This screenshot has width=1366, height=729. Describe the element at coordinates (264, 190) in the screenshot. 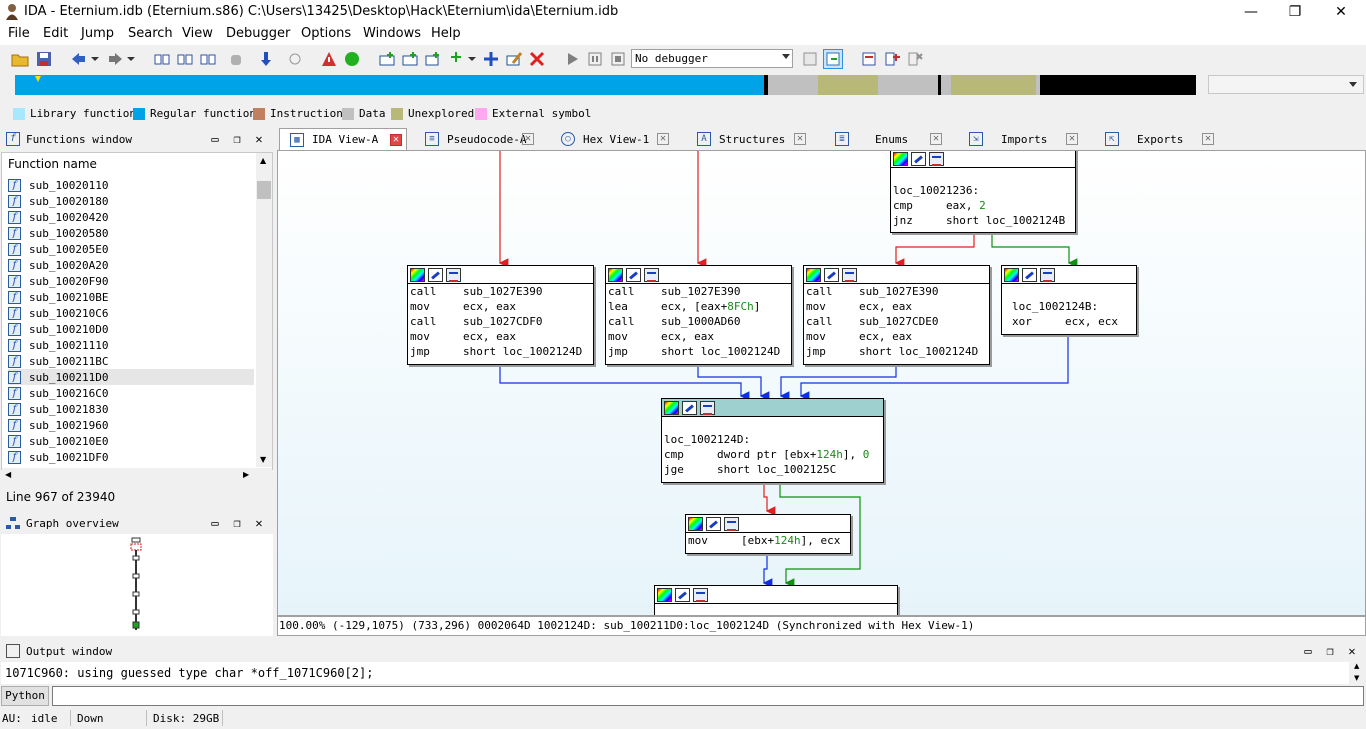

I see `scroll-thumb` at that location.